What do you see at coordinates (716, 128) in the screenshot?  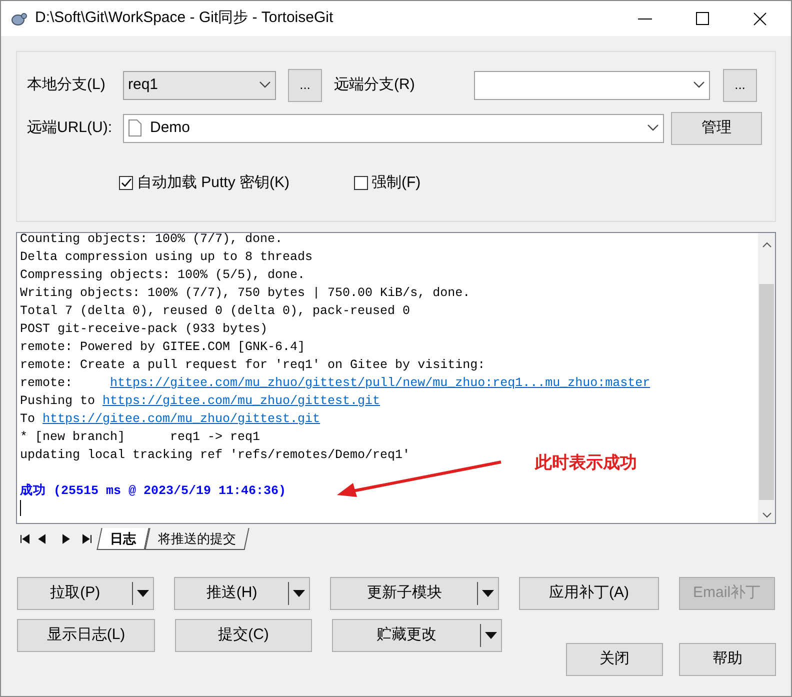 I see `manage-button: 管理` at bounding box center [716, 128].